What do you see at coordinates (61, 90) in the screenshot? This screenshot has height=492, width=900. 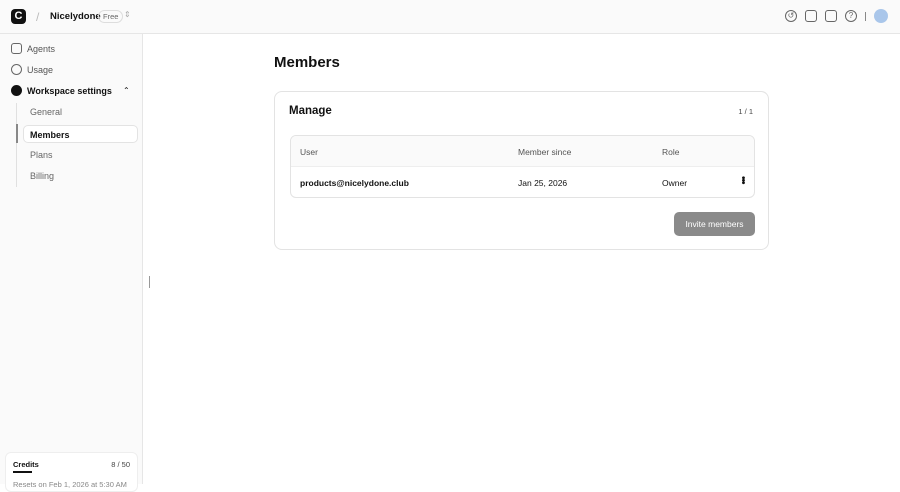 I see `sidebar-item-workspace-settings: Workspace settings` at bounding box center [61, 90].